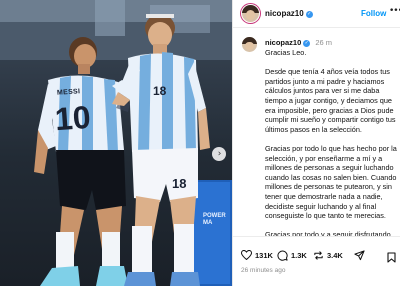 This screenshot has height=286, width=400. I want to click on like-count: 131K, so click(264, 255).